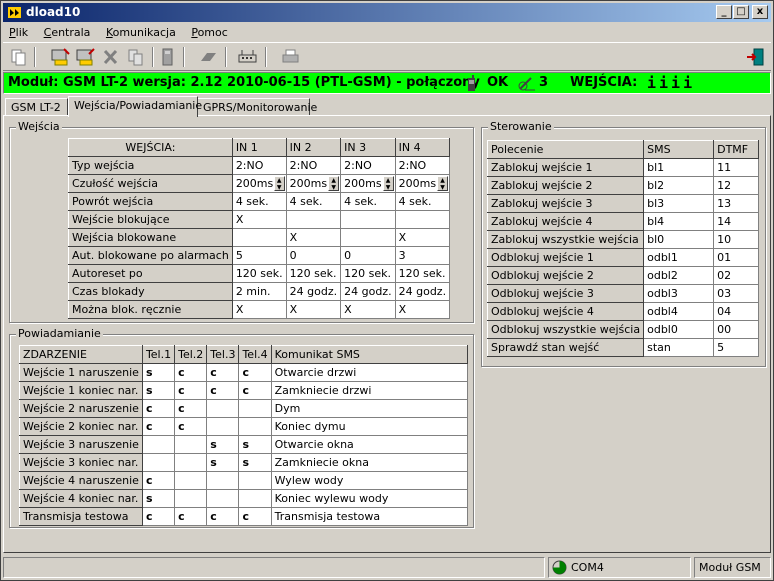 This screenshot has height=581, width=774. Describe the element at coordinates (736, 329) in the screenshot. I see `dtmf-cell: 00` at that location.